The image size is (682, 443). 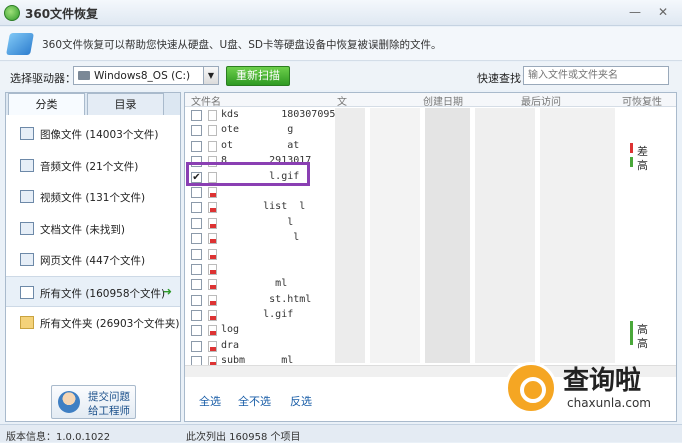 What do you see at coordinates (12, 13) in the screenshot?
I see `app-logo-icon` at bounding box center [12, 13].